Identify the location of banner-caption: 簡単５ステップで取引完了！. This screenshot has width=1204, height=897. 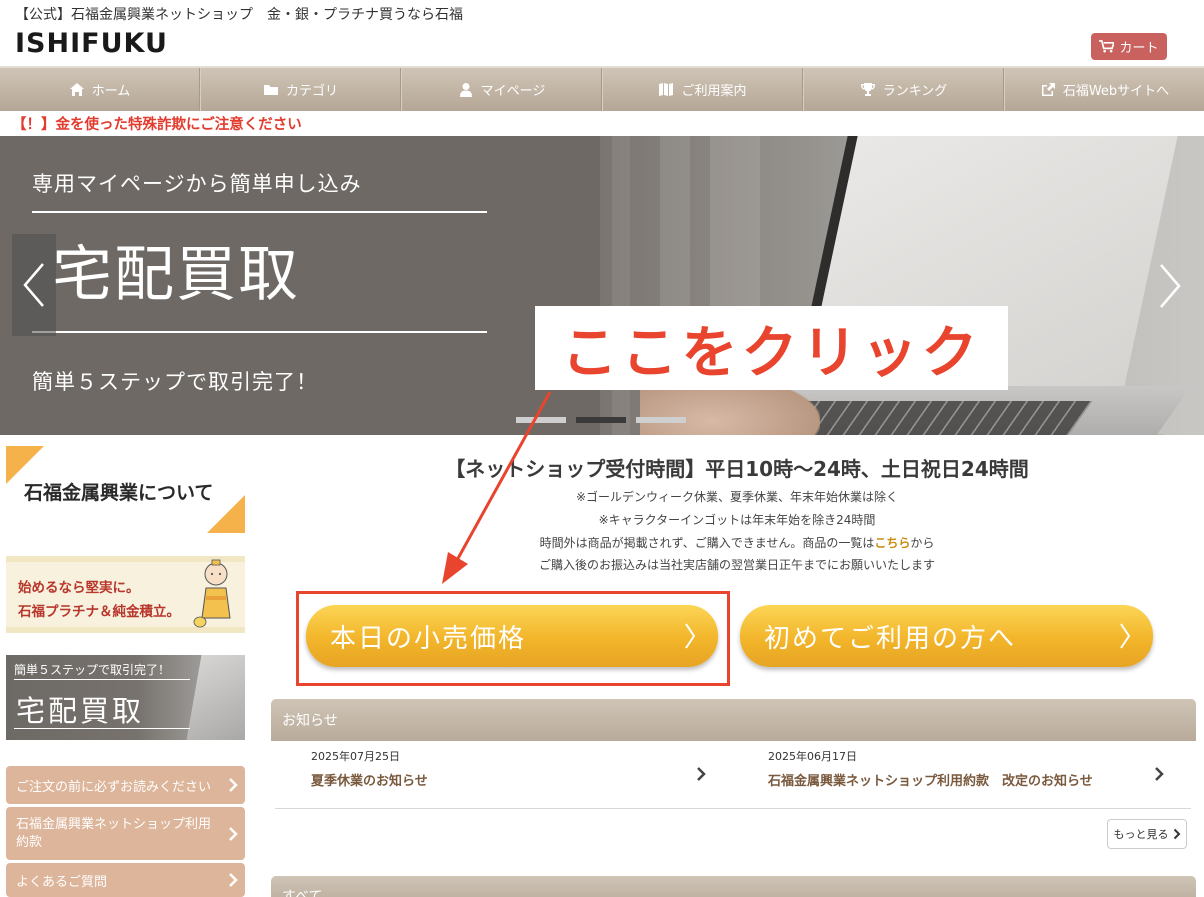
(175, 382).